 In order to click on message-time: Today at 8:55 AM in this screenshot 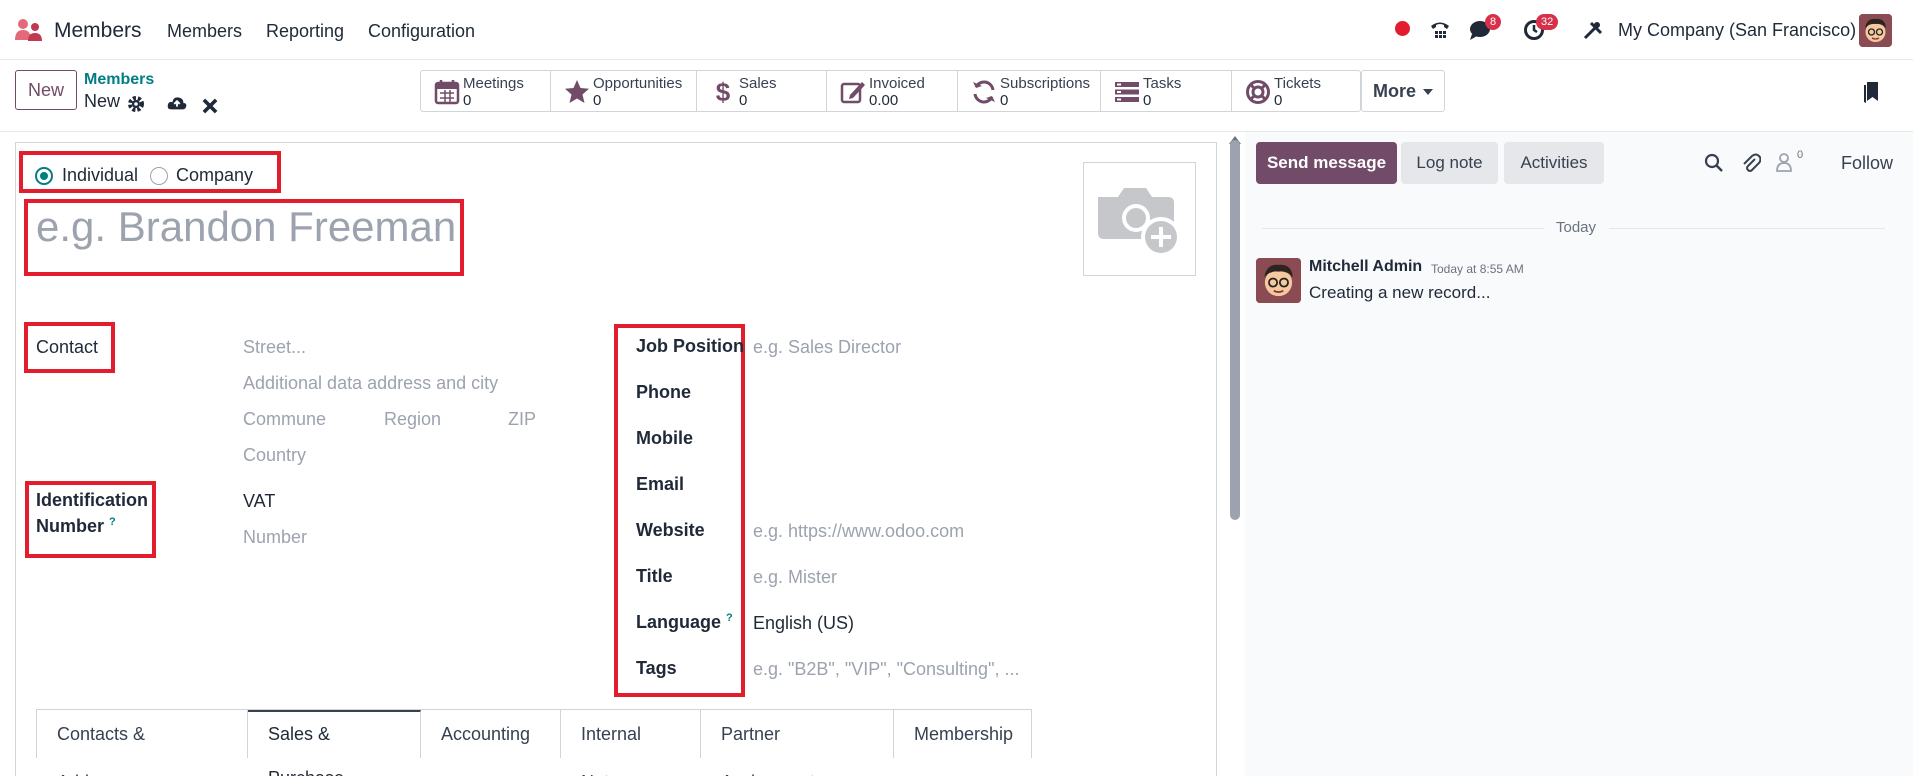, I will do `click(1477, 269)`.